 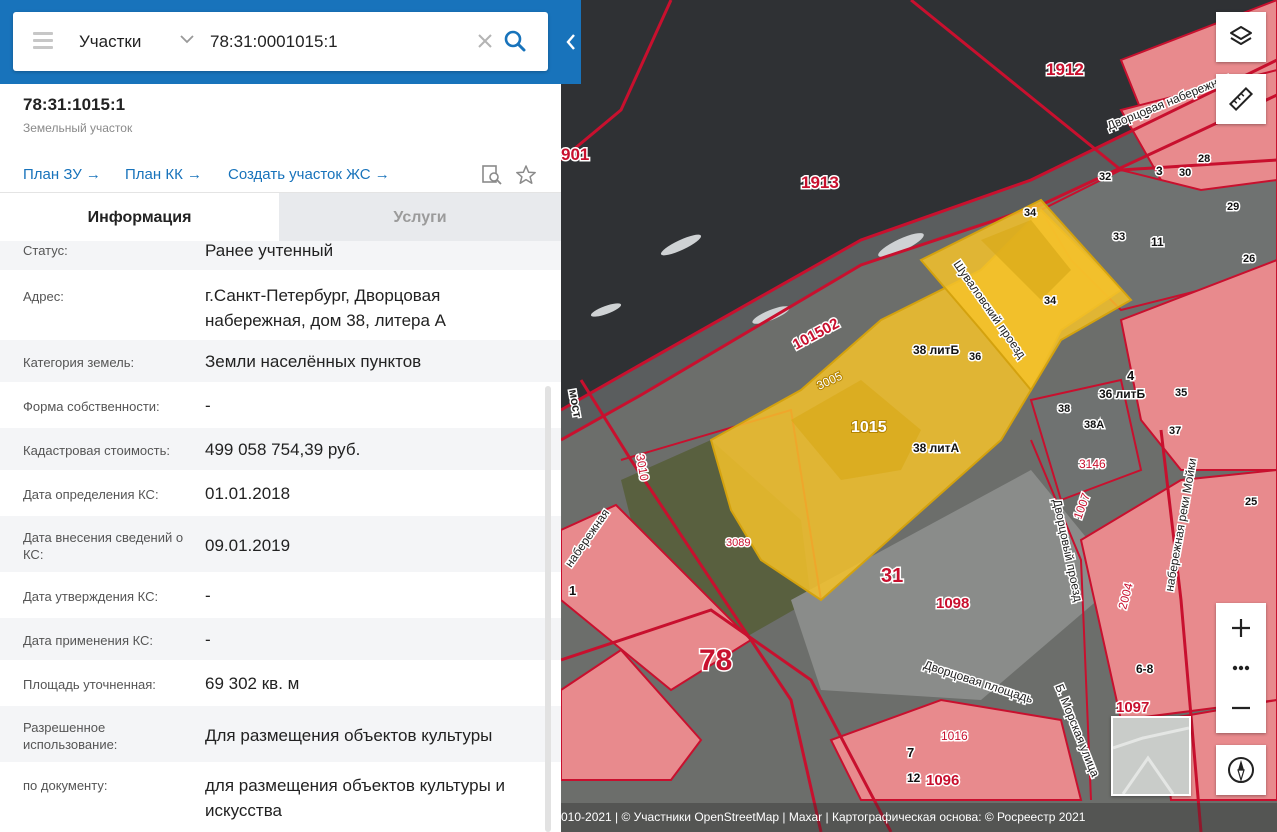 I want to click on plan-kk-link: План КК →, so click(x=163, y=174).